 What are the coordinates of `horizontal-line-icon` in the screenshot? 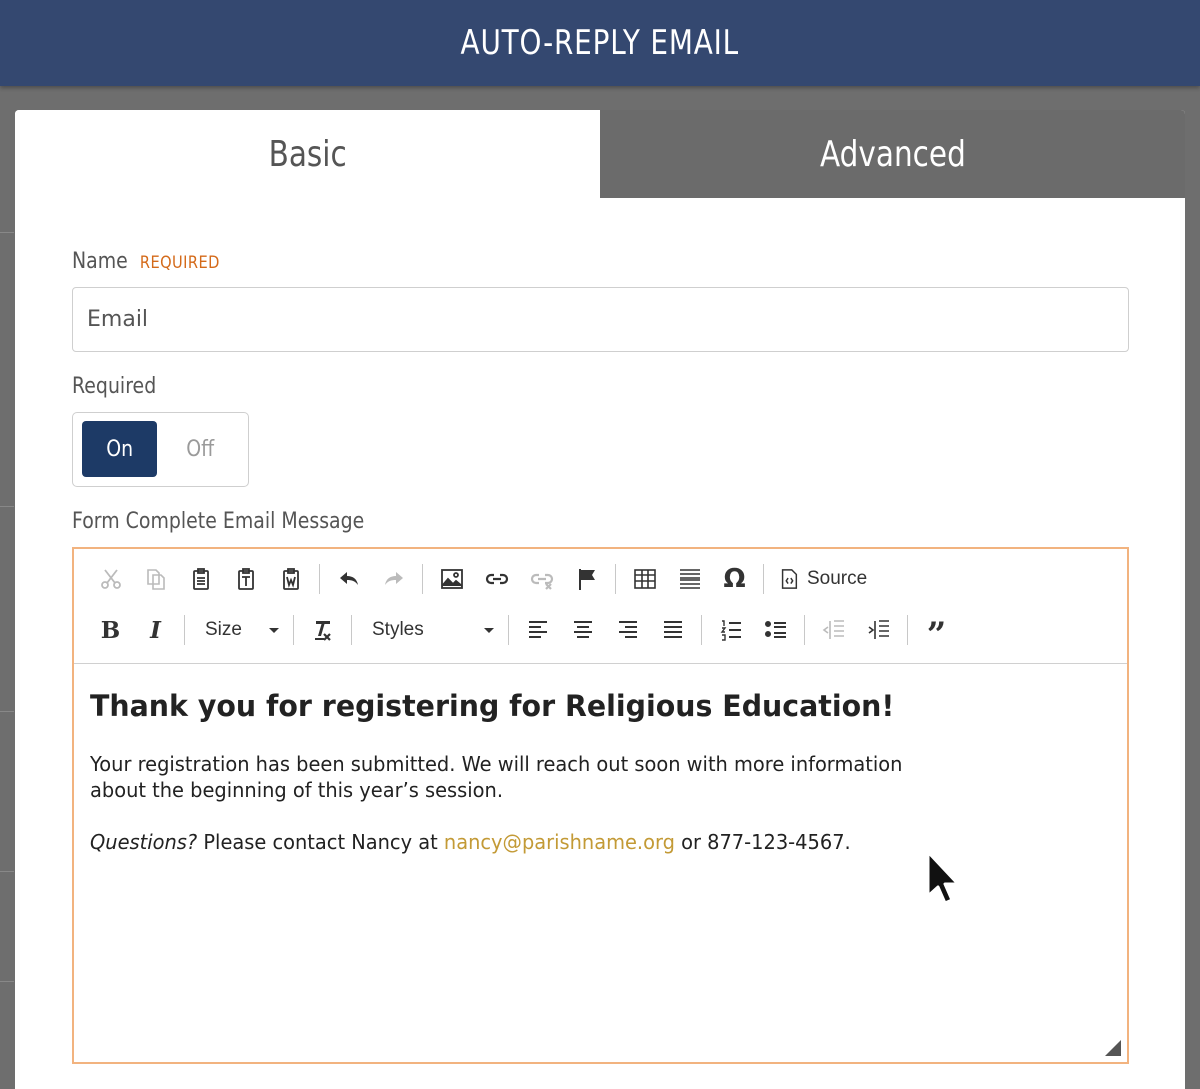 It's located at (689, 579).